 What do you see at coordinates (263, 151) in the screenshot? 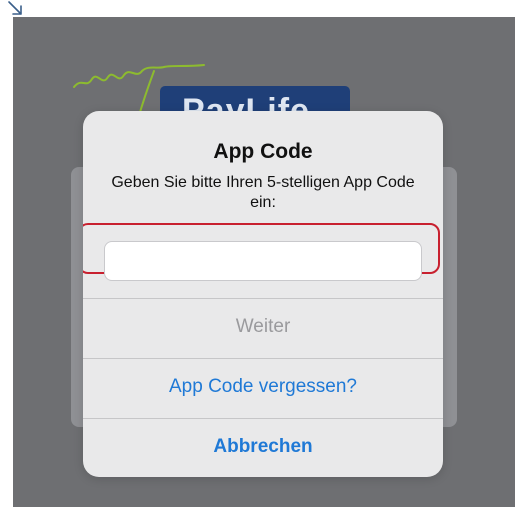
I see `dialog-title: App Code` at bounding box center [263, 151].